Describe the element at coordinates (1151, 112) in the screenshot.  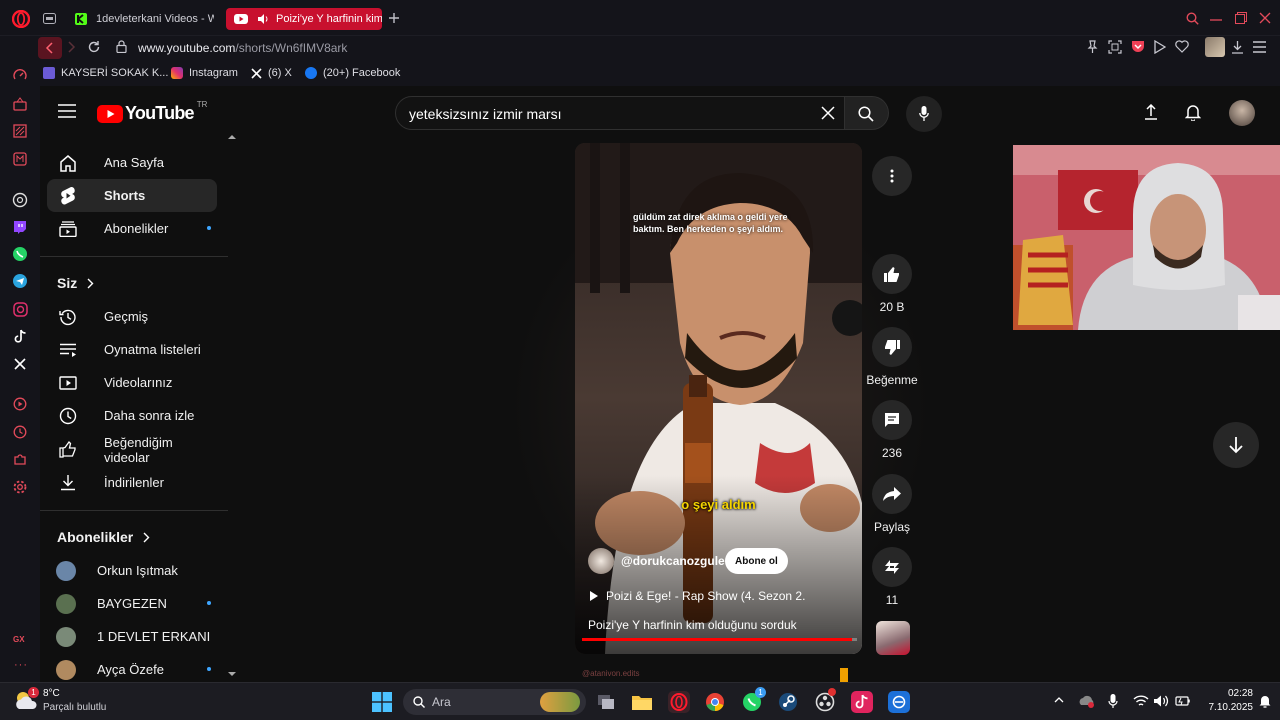
I see `upload-icon` at that location.